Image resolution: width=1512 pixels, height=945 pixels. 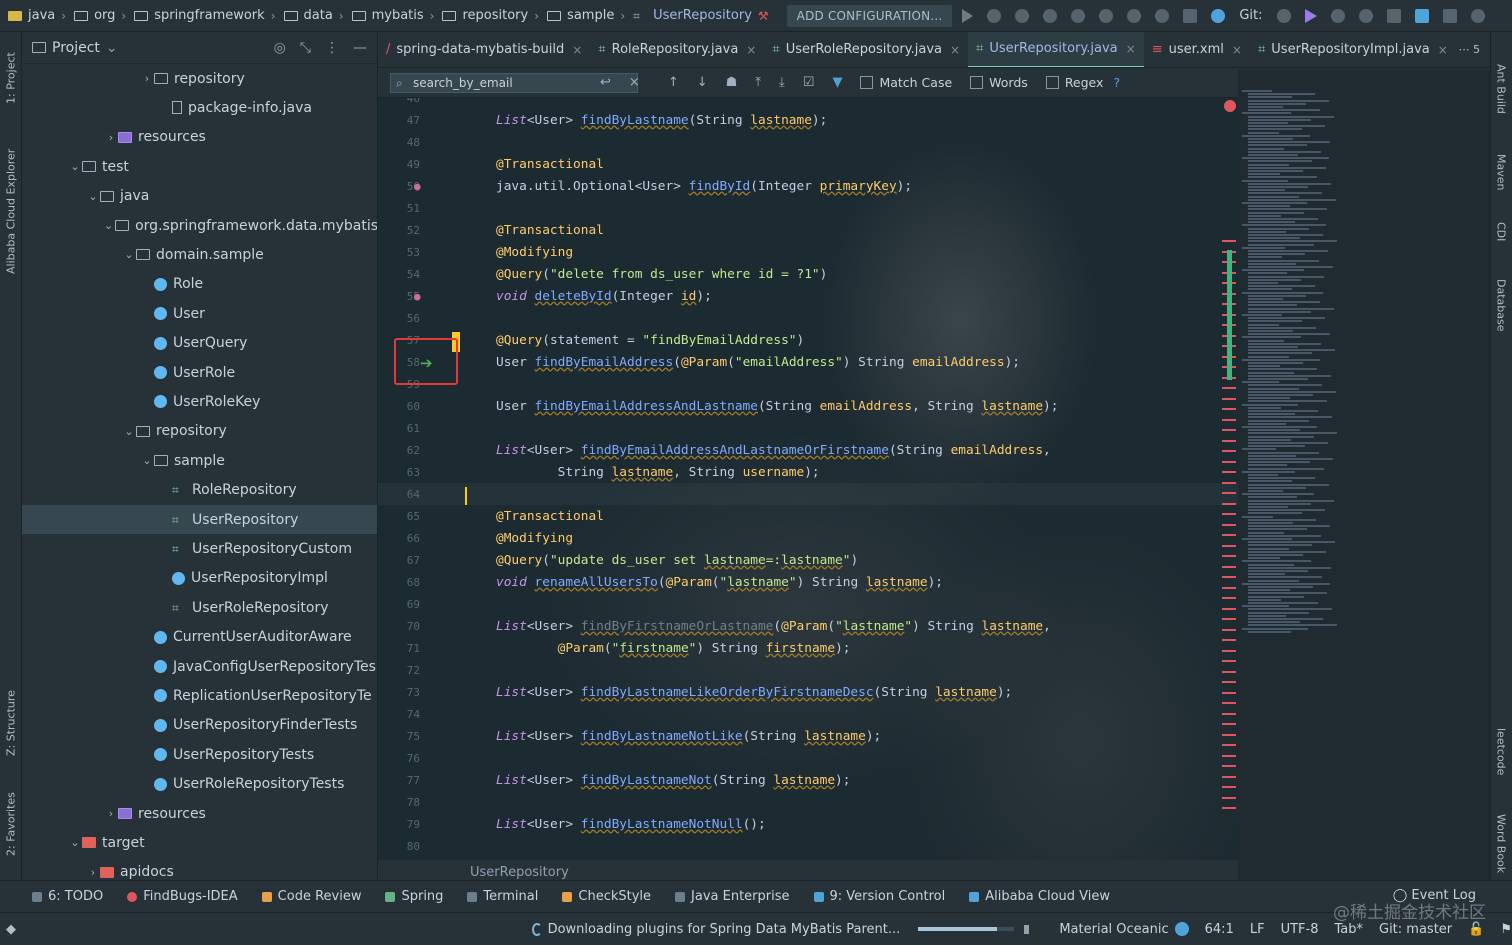 I want to click on tree-item: ⌄ org.springframework.data.mybatis, so click(x=199, y=225).